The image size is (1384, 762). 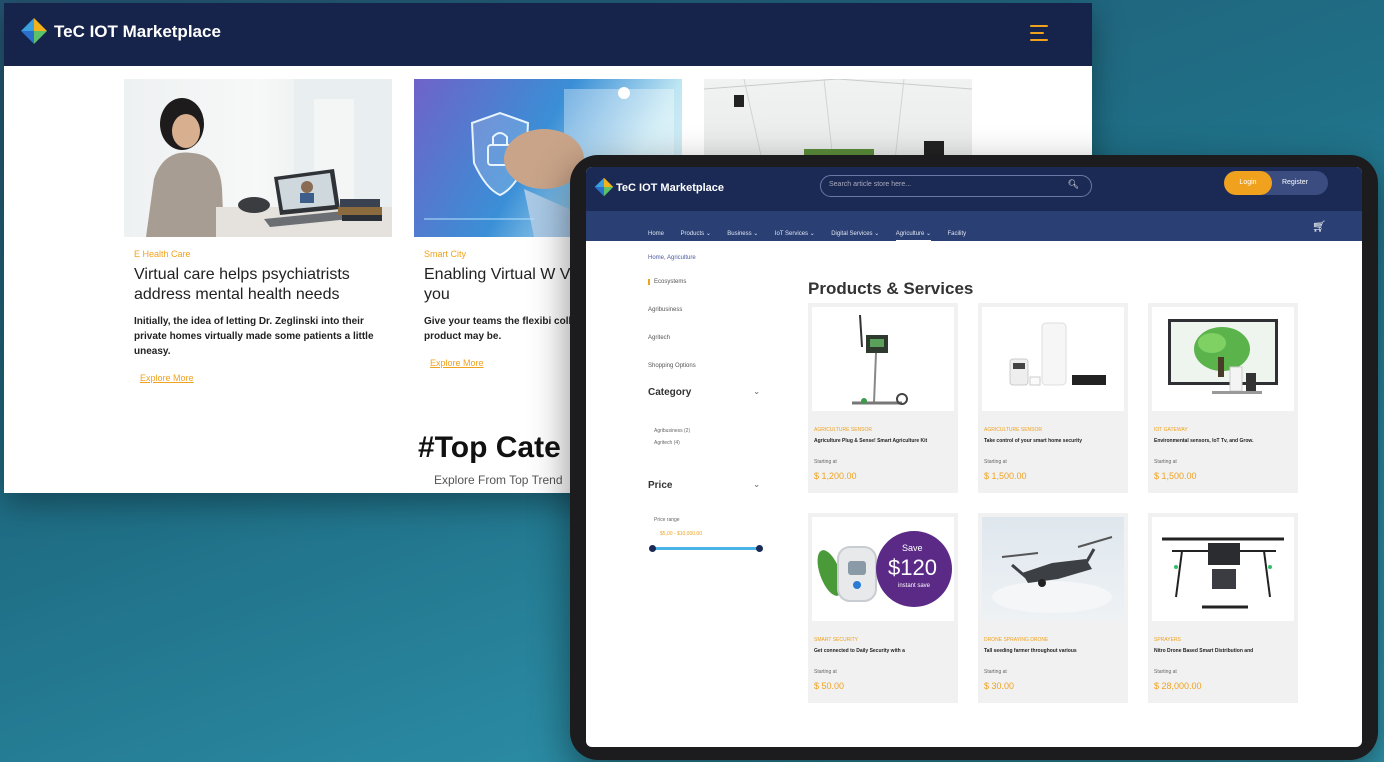 I want to click on desktop-header: TeC IOT Marketplace, so click(x=548, y=34).